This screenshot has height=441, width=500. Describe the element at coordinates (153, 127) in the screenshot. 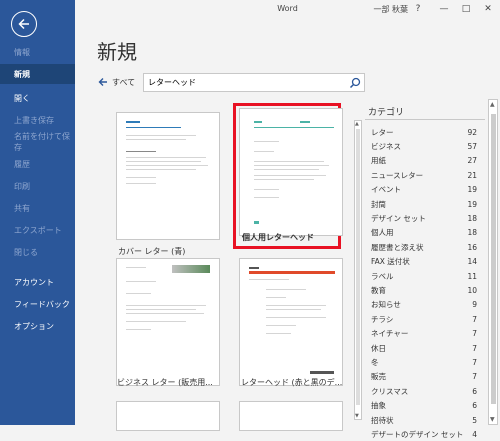

I see `rule-line` at that location.